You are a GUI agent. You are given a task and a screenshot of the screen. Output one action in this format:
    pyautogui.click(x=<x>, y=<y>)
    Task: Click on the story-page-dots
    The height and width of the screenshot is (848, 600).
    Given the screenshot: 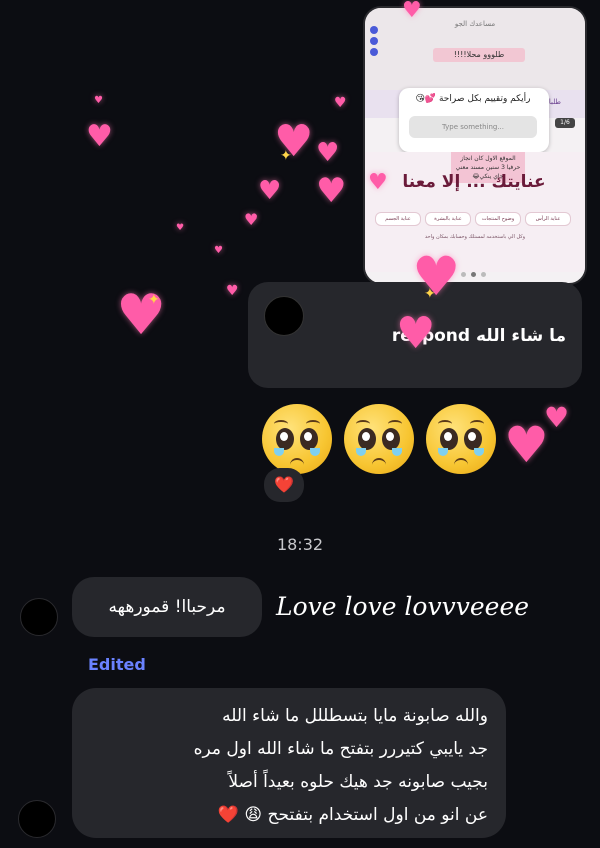 What is the action you would take?
    pyautogui.click(x=481, y=275)
    